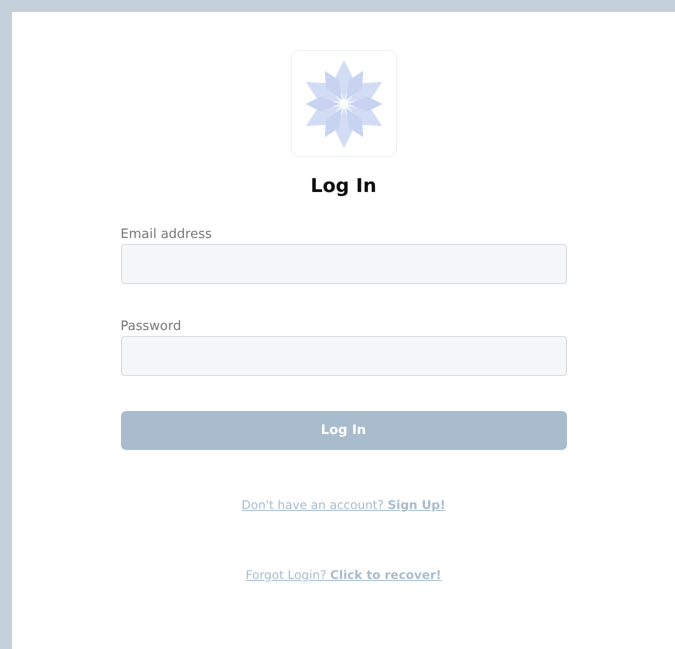 Image resolution: width=675 pixels, height=649 pixels. What do you see at coordinates (343, 186) in the screenshot?
I see `page-title: Log In` at bounding box center [343, 186].